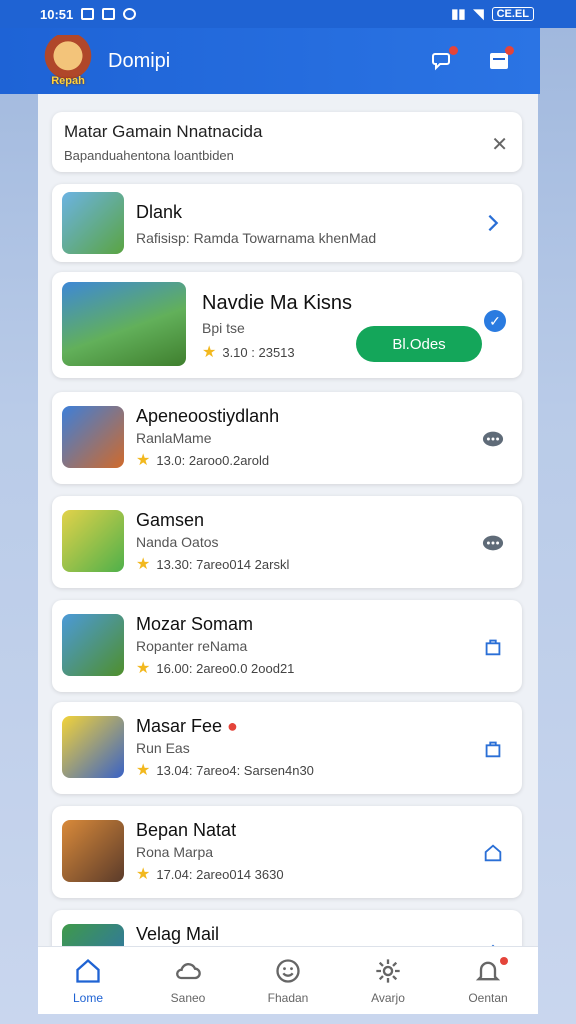 This screenshot has width=576, height=1024. What do you see at coordinates (130, 14) in the screenshot?
I see `sync-icon` at bounding box center [130, 14].